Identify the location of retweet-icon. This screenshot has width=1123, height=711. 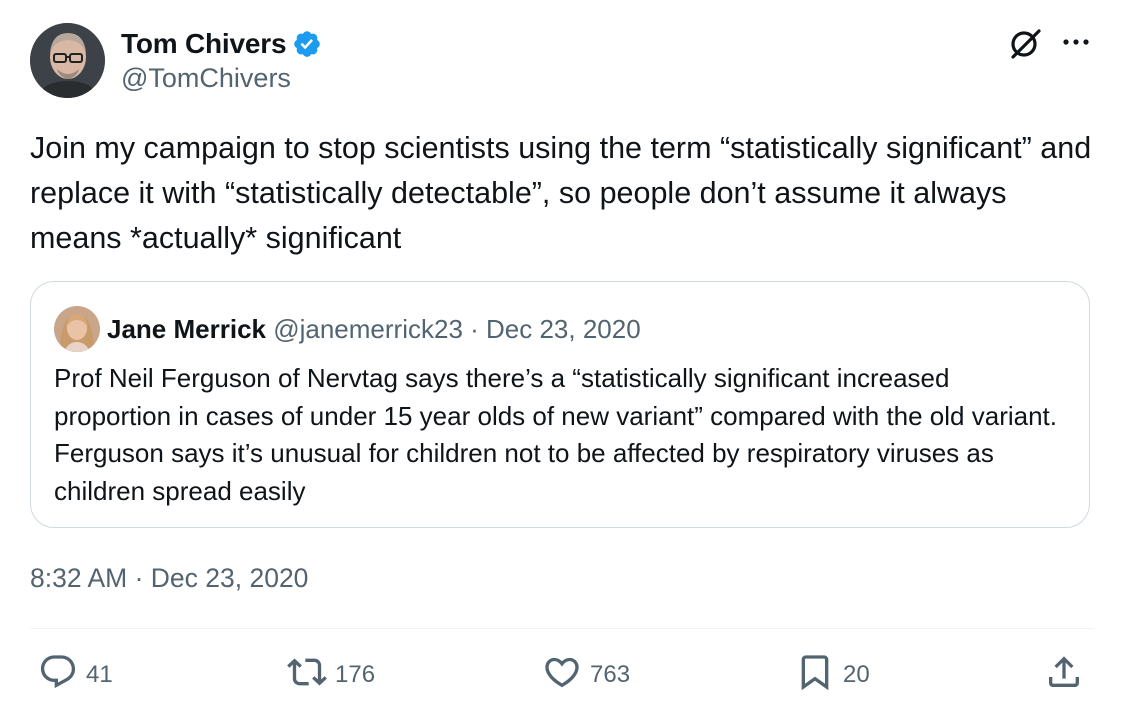
(307, 675).